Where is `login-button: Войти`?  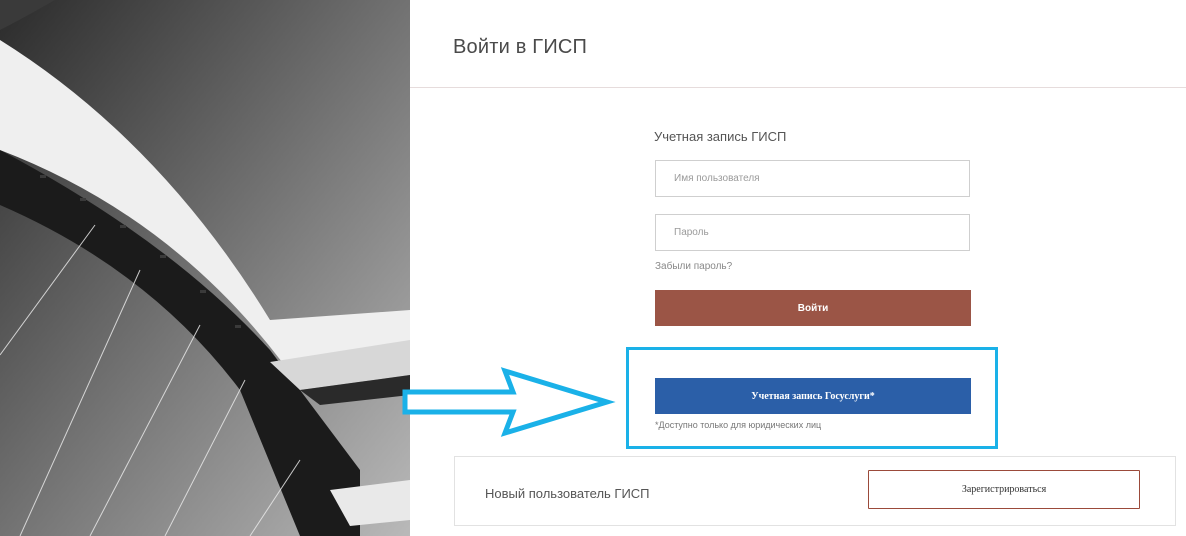 login-button: Войти is located at coordinates (813, 308).